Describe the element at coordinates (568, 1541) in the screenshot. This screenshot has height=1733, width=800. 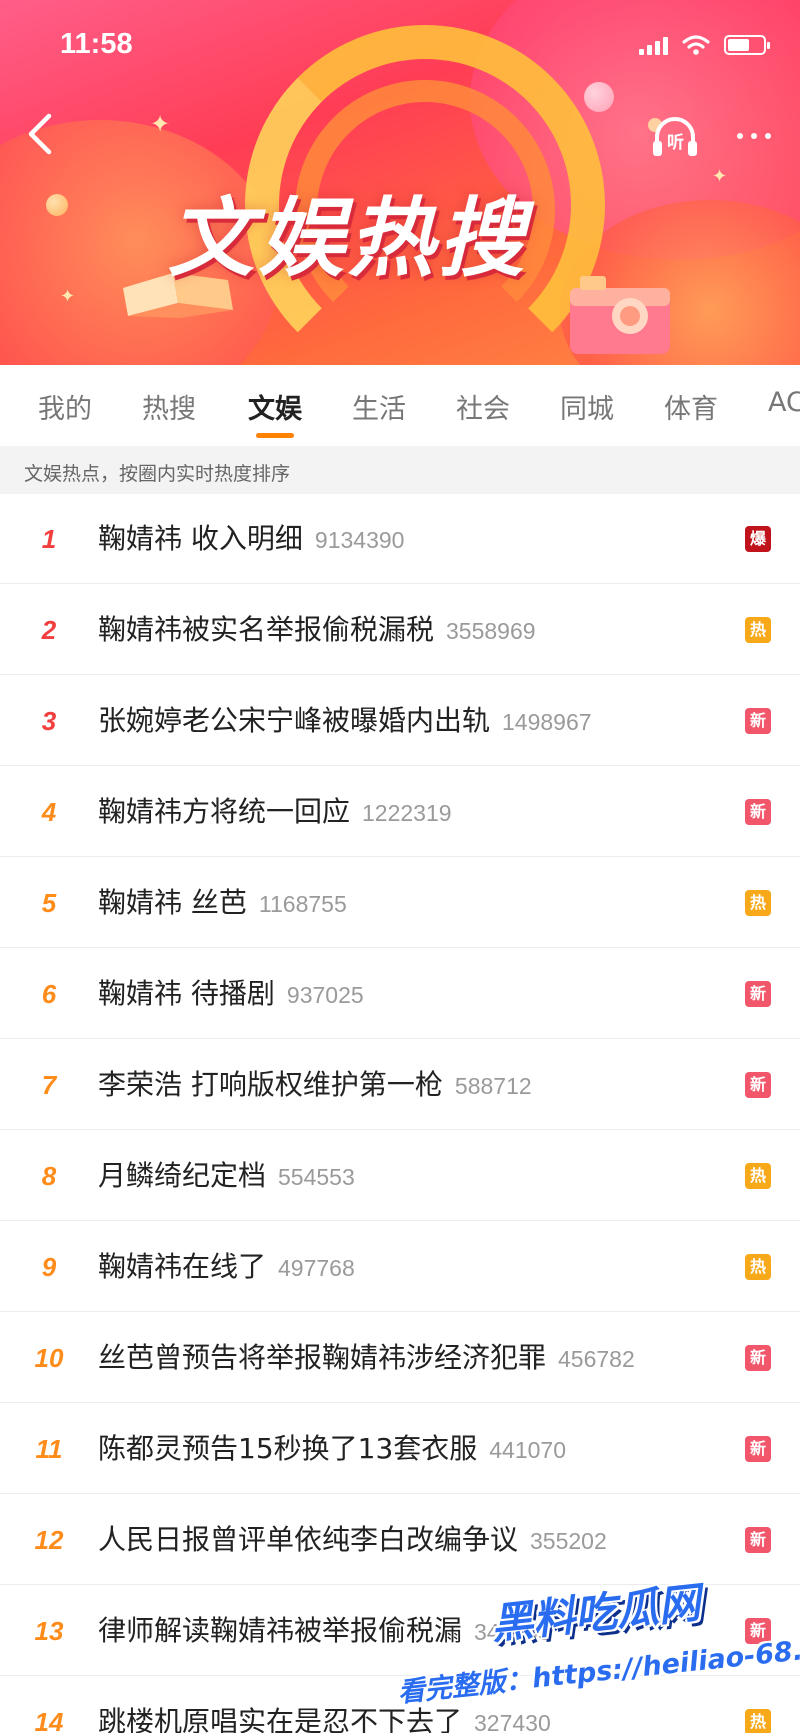
I see `heat-count: 355202` at that location.